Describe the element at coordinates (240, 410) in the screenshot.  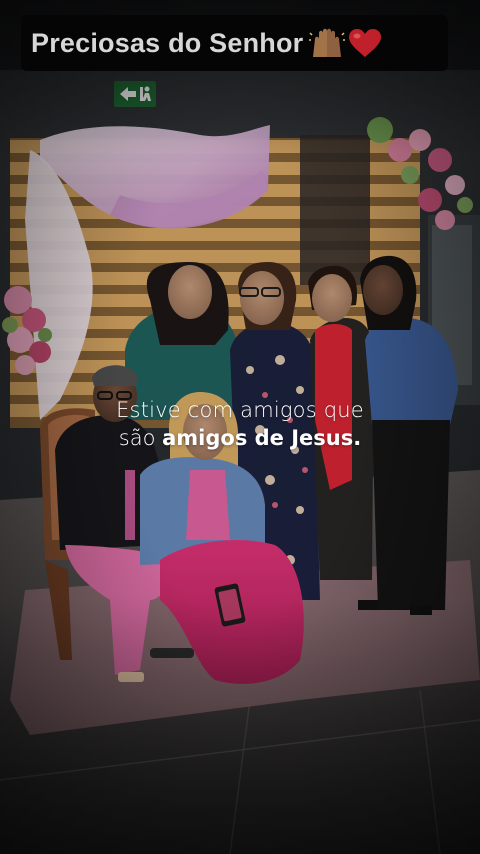
I see `caption-line-1: Estive com amigos que` at that location.